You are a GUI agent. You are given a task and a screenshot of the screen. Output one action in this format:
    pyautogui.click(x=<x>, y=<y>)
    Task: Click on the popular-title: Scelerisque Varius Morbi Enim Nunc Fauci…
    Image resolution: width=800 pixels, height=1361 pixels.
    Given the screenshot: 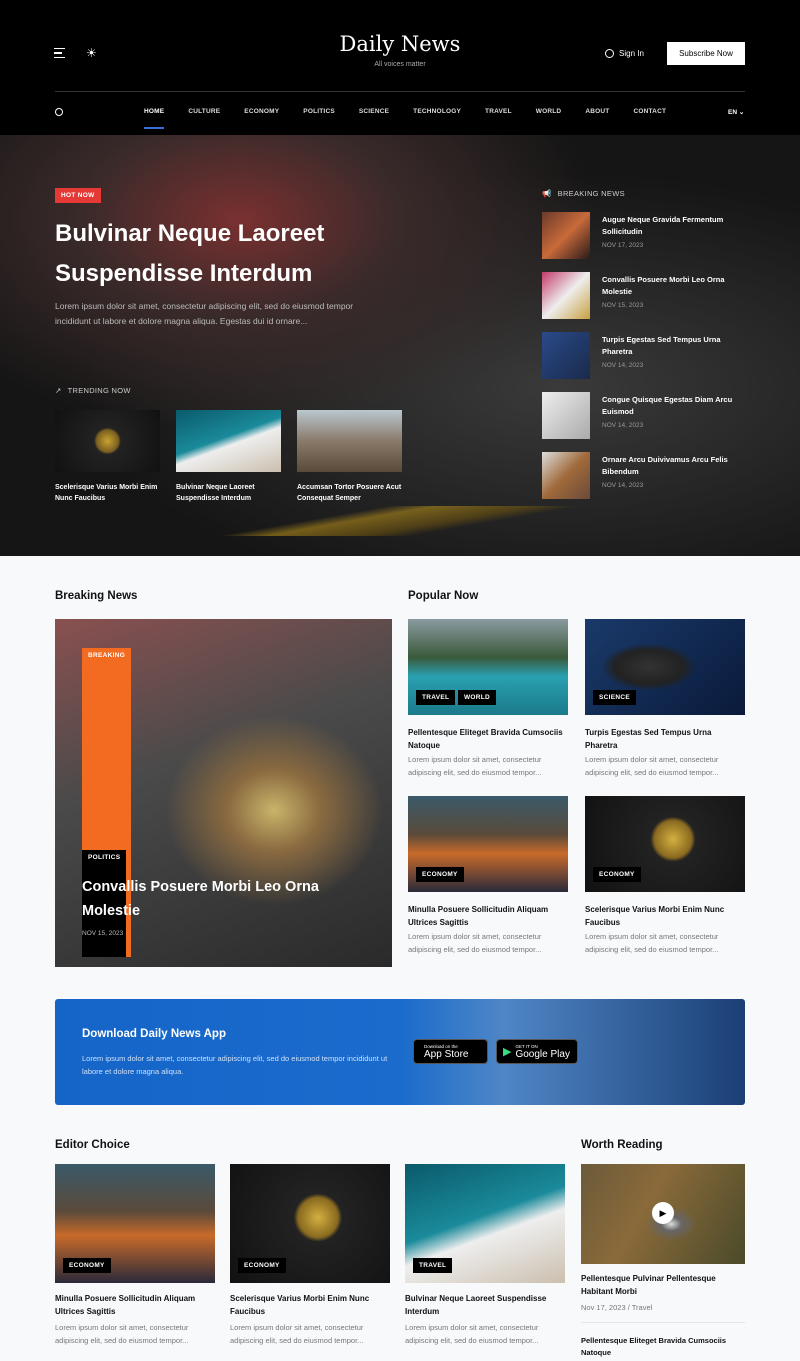 What is the action you would take?
    pyautogui.click(x=665, y=916)
    